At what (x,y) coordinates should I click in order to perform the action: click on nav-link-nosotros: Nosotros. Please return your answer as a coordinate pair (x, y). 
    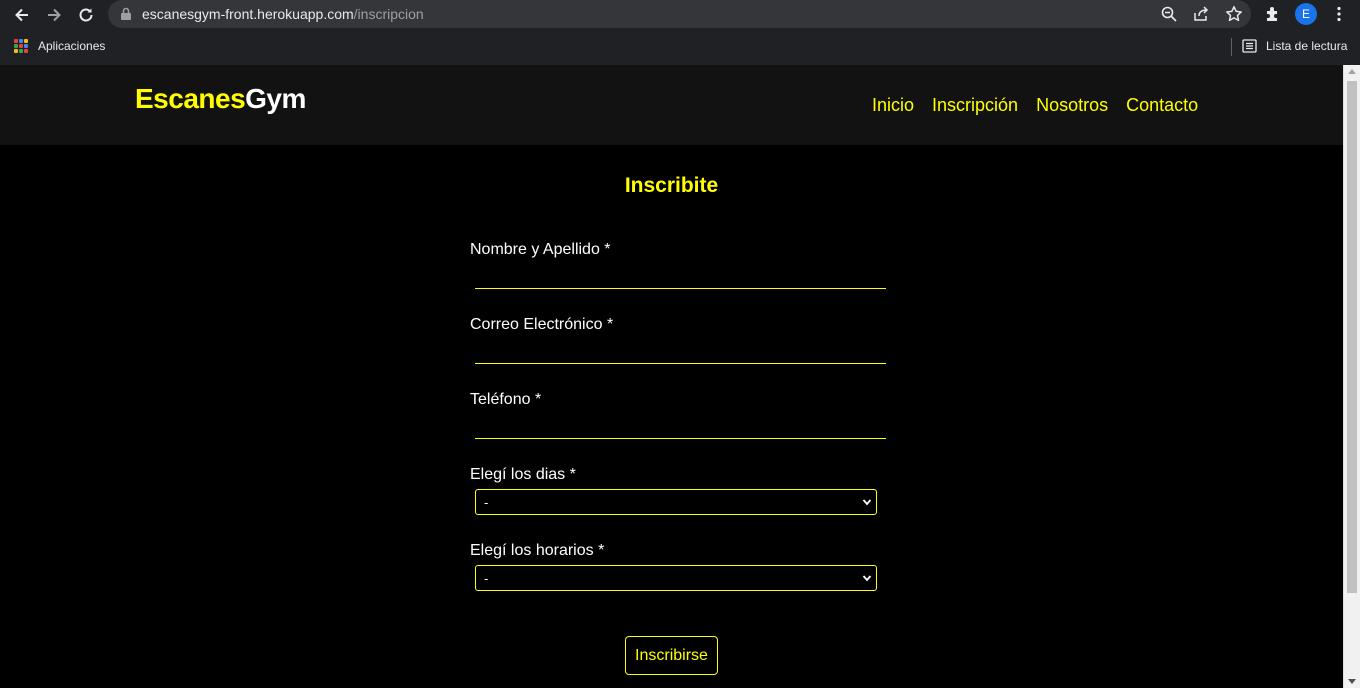
    Looking at the image, I should click on (1072, 105).